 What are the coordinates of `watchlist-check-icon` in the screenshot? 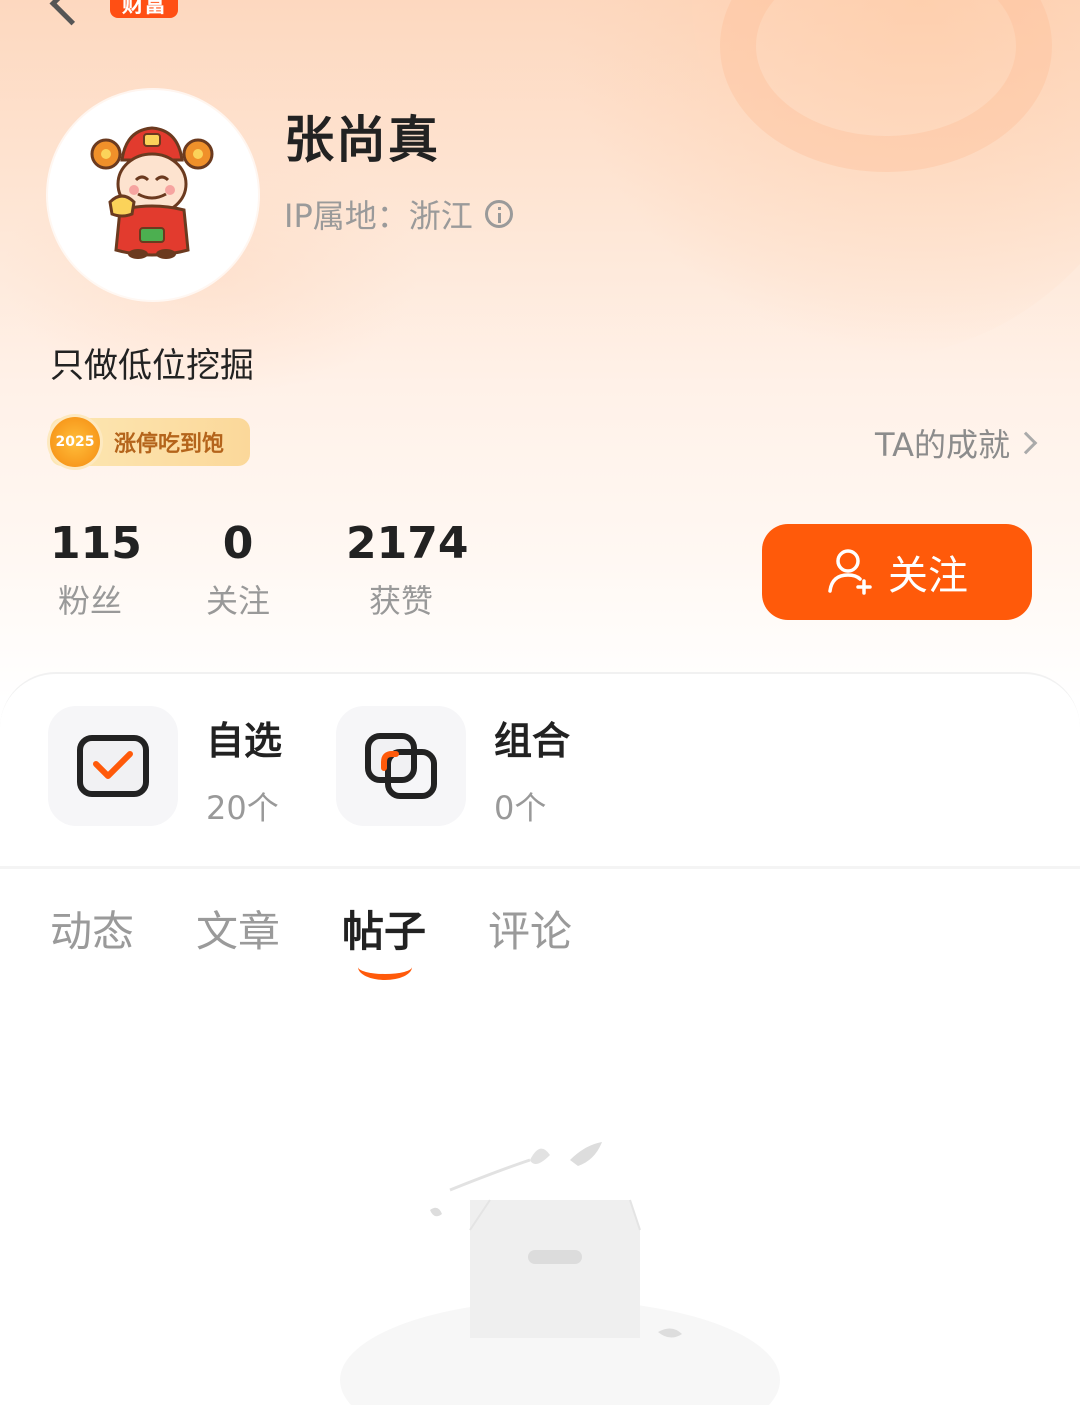 It's located at (113, 766).